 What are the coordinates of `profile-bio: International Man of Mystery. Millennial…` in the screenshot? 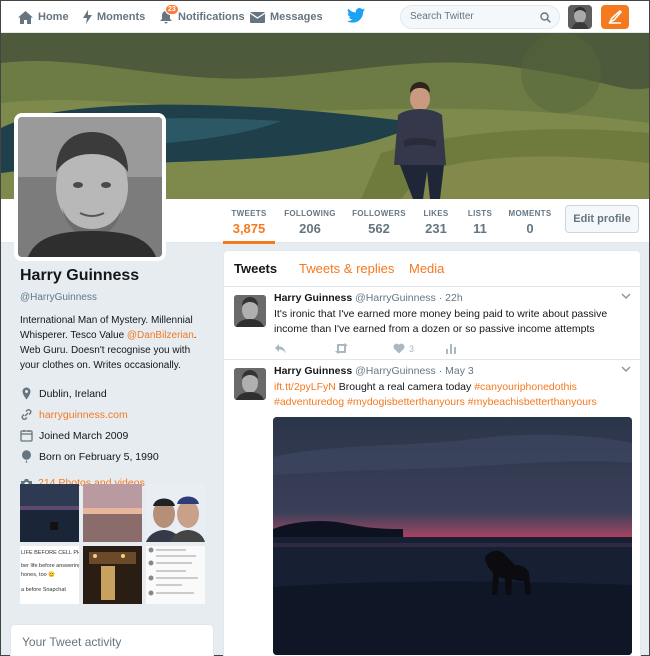 It's located at (115, 343).